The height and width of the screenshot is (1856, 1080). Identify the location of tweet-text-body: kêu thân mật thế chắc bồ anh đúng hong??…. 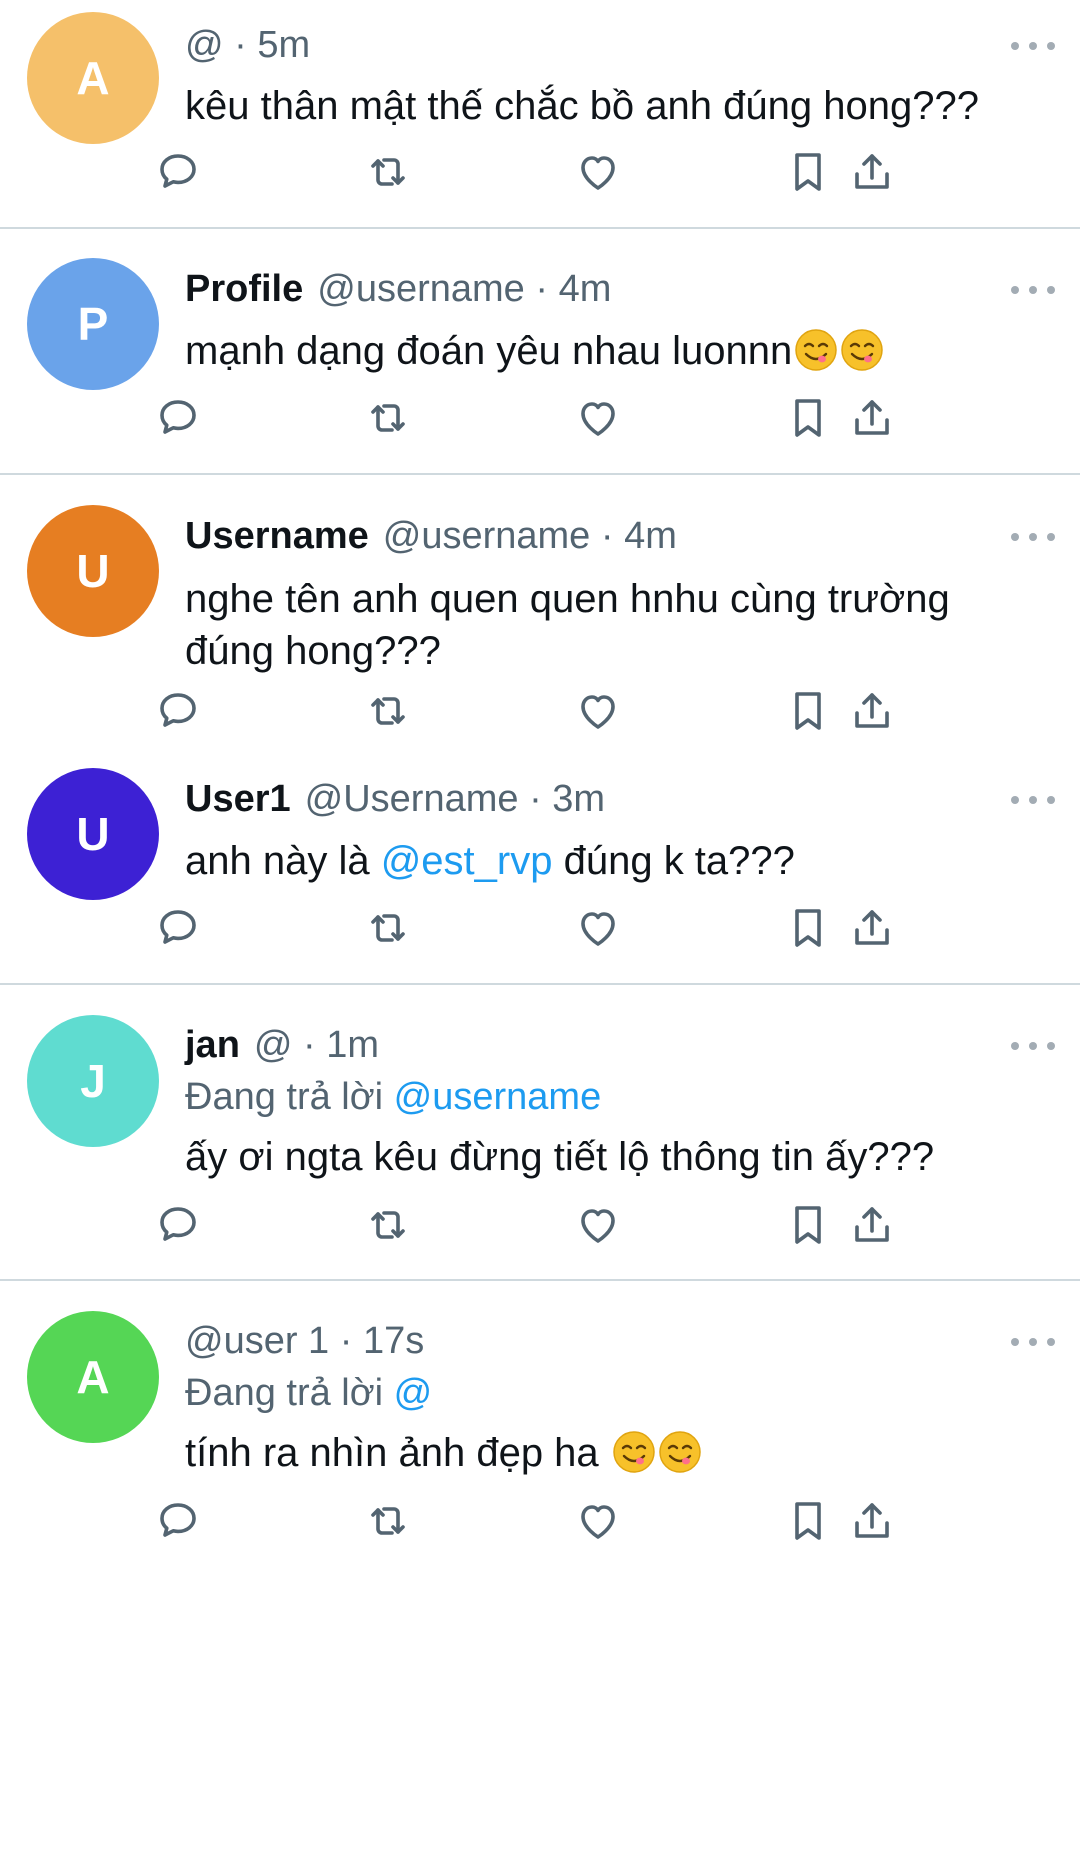
(582, 106).